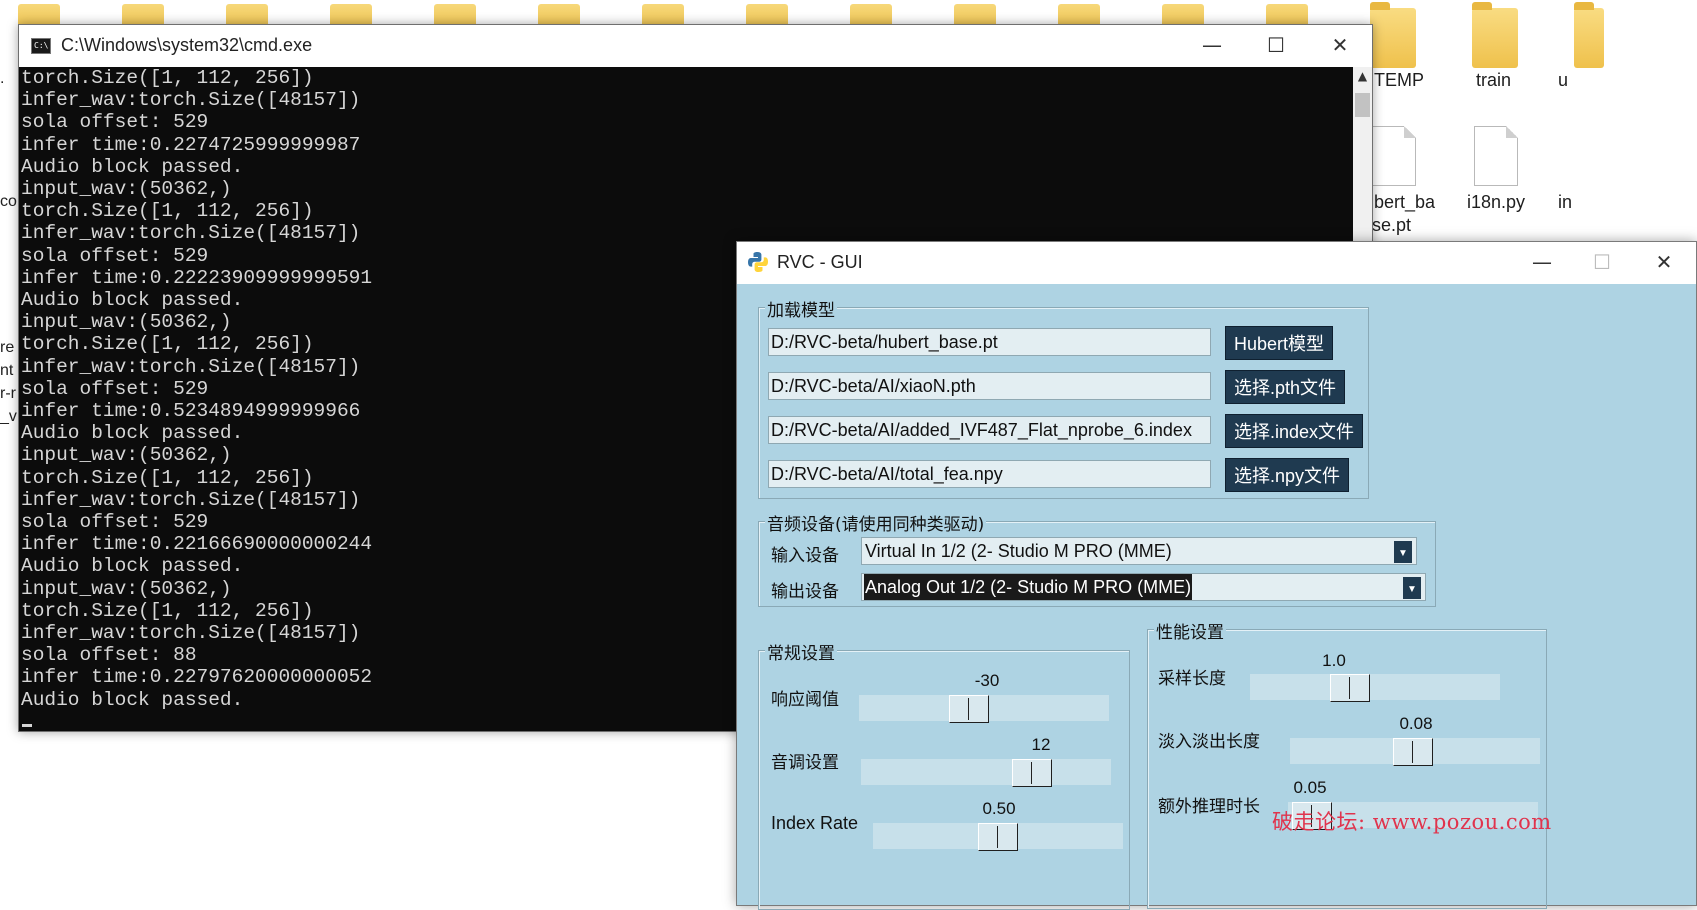 The image size is (1697, 910). What do you see at coordinates (999, 808) in the screenshot?
I see `index-rate-value: 0.50` at bounding box center [999, 808].